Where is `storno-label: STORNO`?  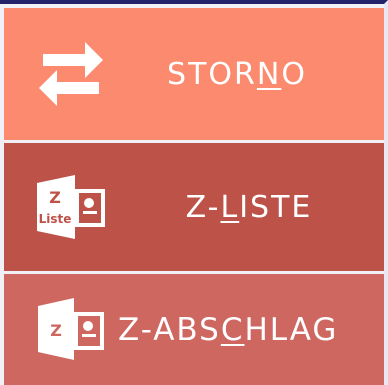 storno-label: STORNO is located at coordinates (237, 74).